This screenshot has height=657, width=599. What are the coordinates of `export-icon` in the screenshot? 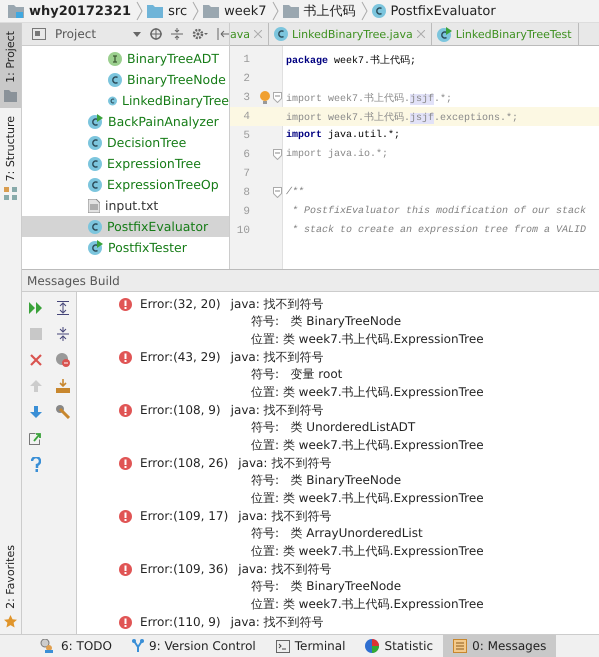 It's located at (35, 438).